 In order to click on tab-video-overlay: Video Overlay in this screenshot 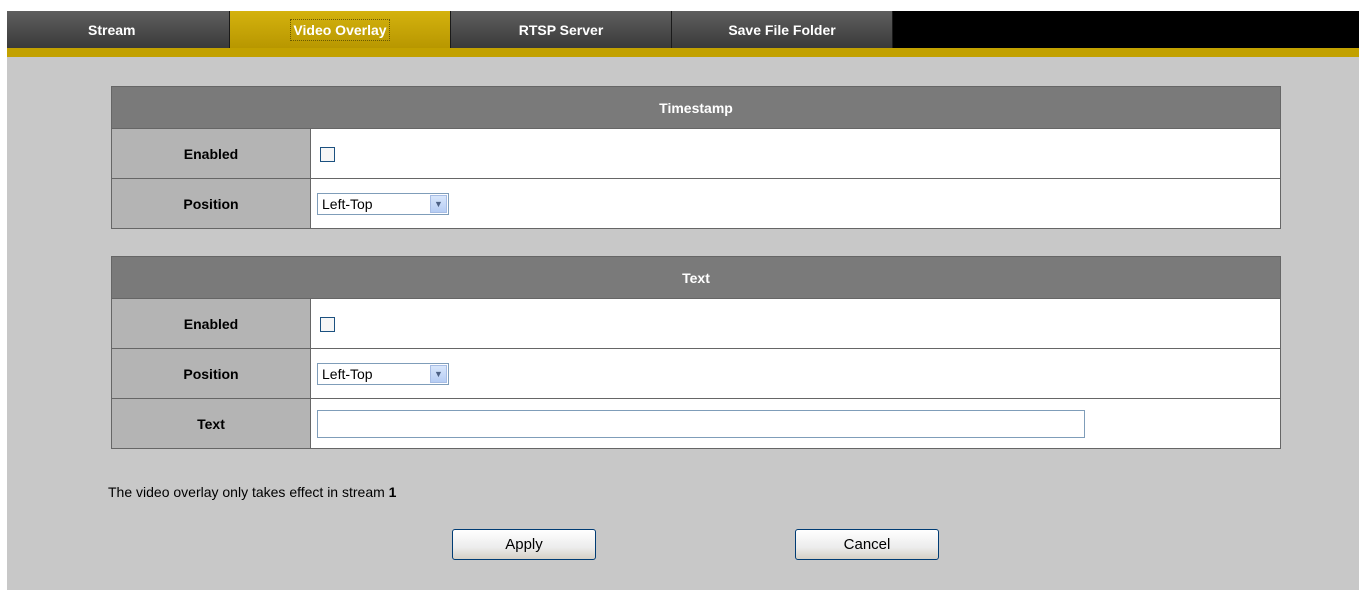, I will do `click(340, 29)`.